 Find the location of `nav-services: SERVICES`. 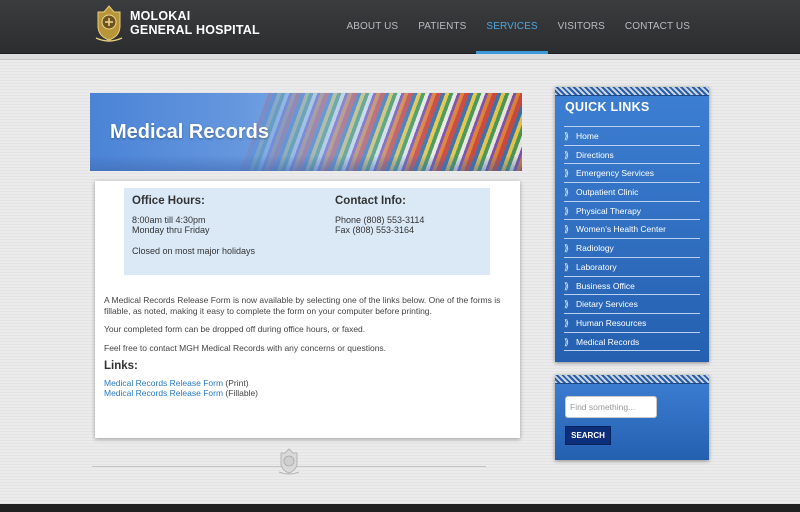

nav-services: SERVICES is located at coordinates (512, 27).